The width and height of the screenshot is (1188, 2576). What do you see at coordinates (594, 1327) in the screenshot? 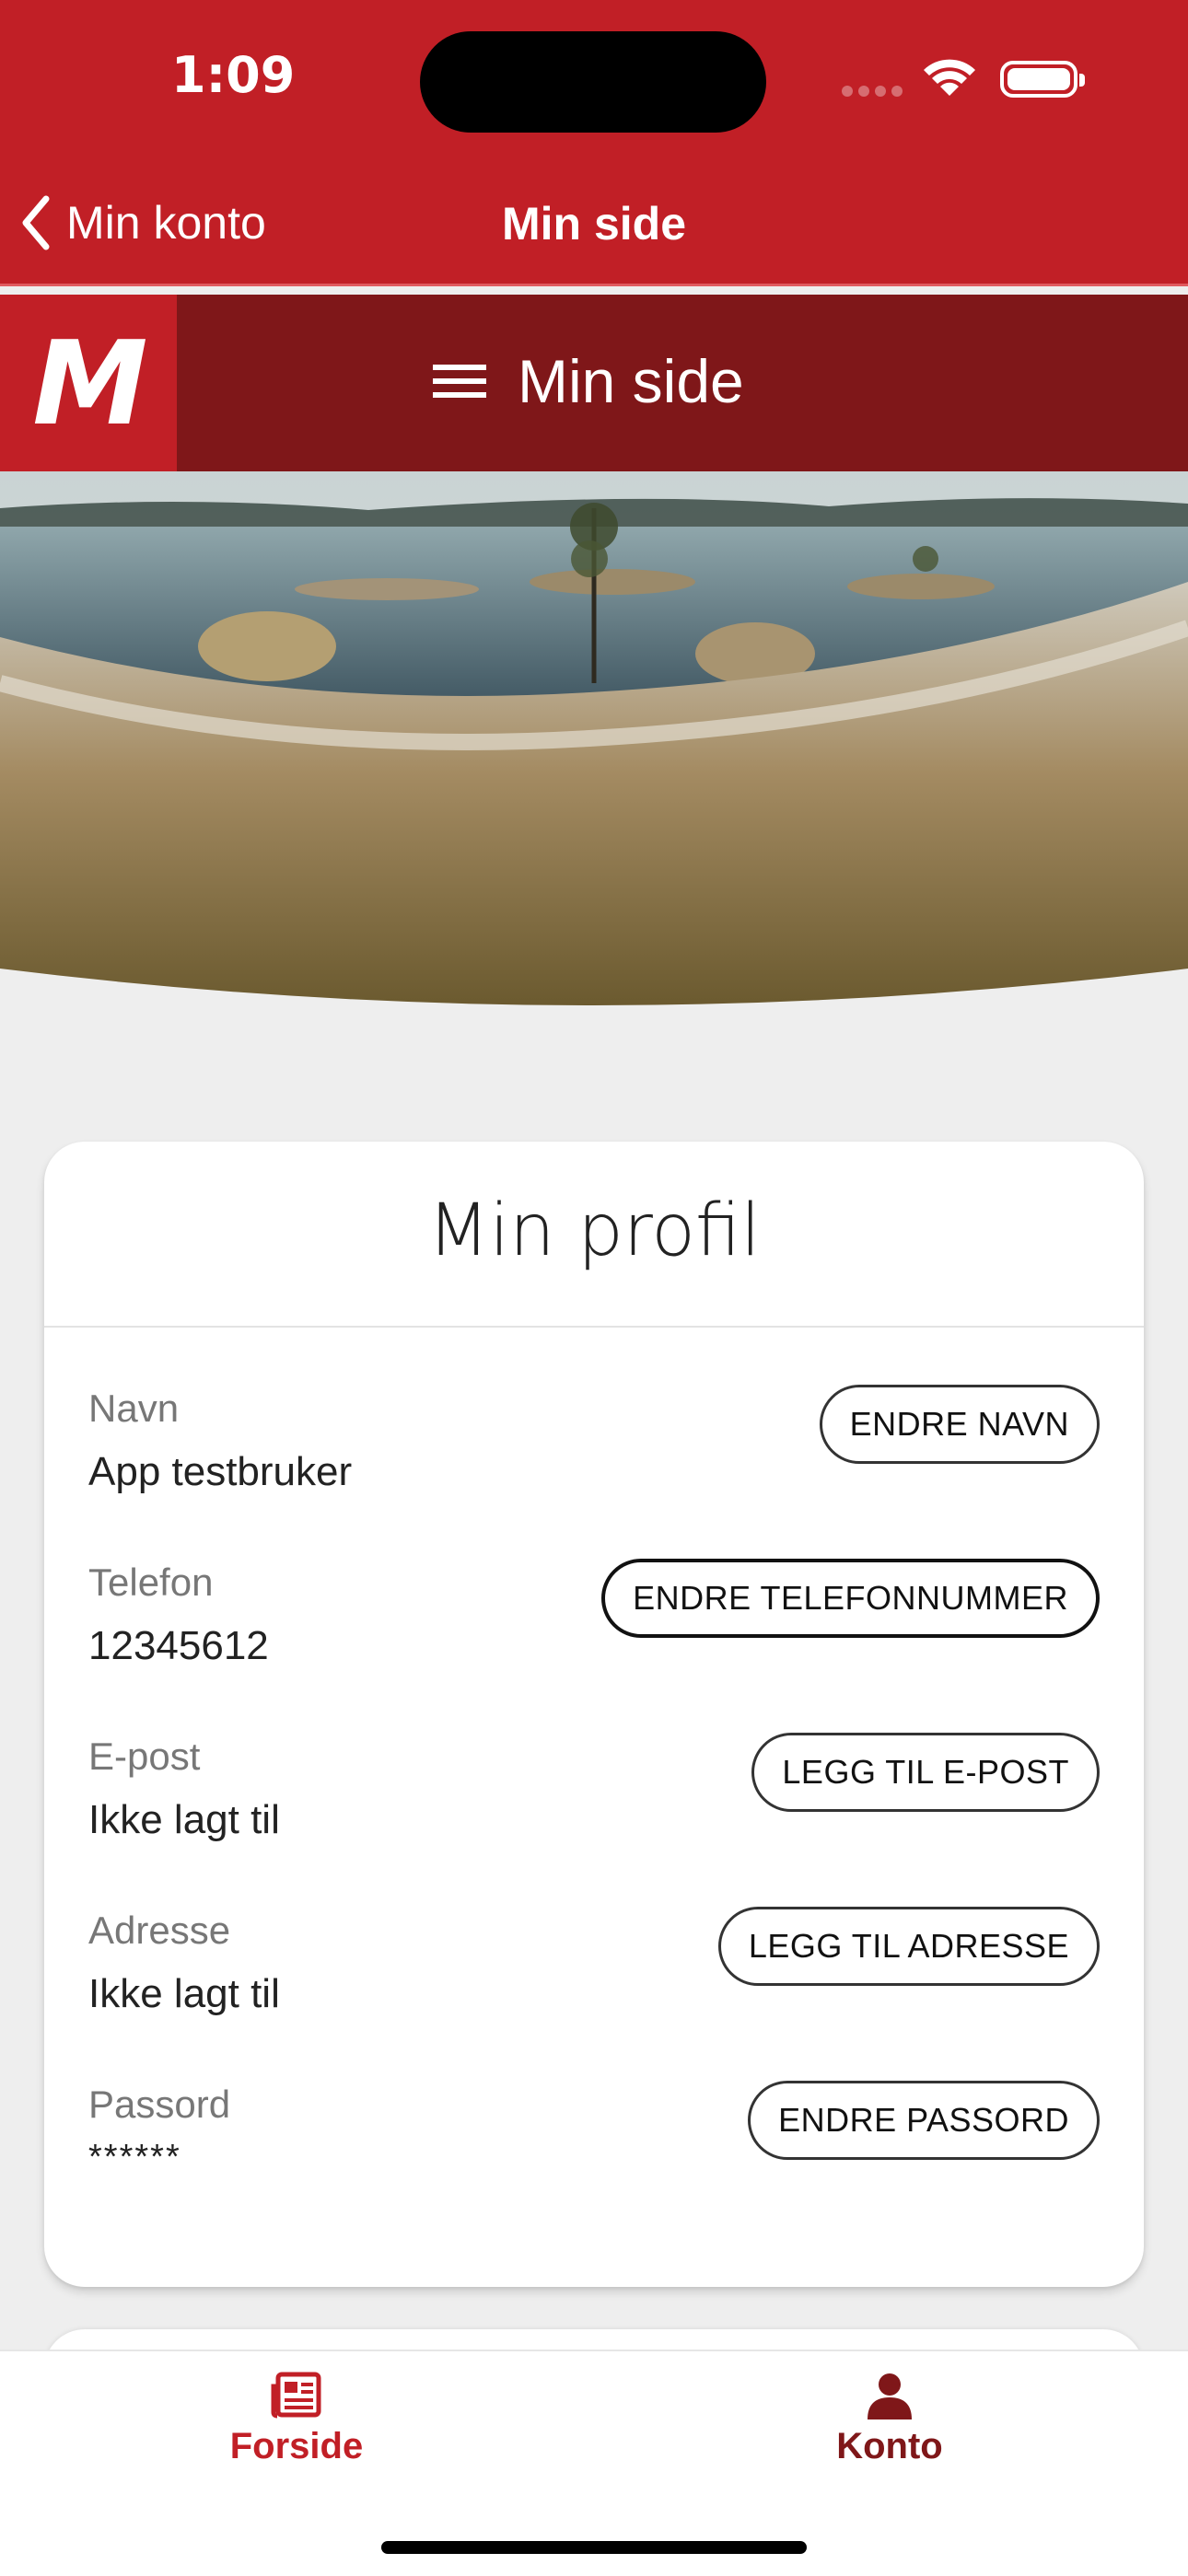
I see `profile-divider` at bounding box center [594, 1327].